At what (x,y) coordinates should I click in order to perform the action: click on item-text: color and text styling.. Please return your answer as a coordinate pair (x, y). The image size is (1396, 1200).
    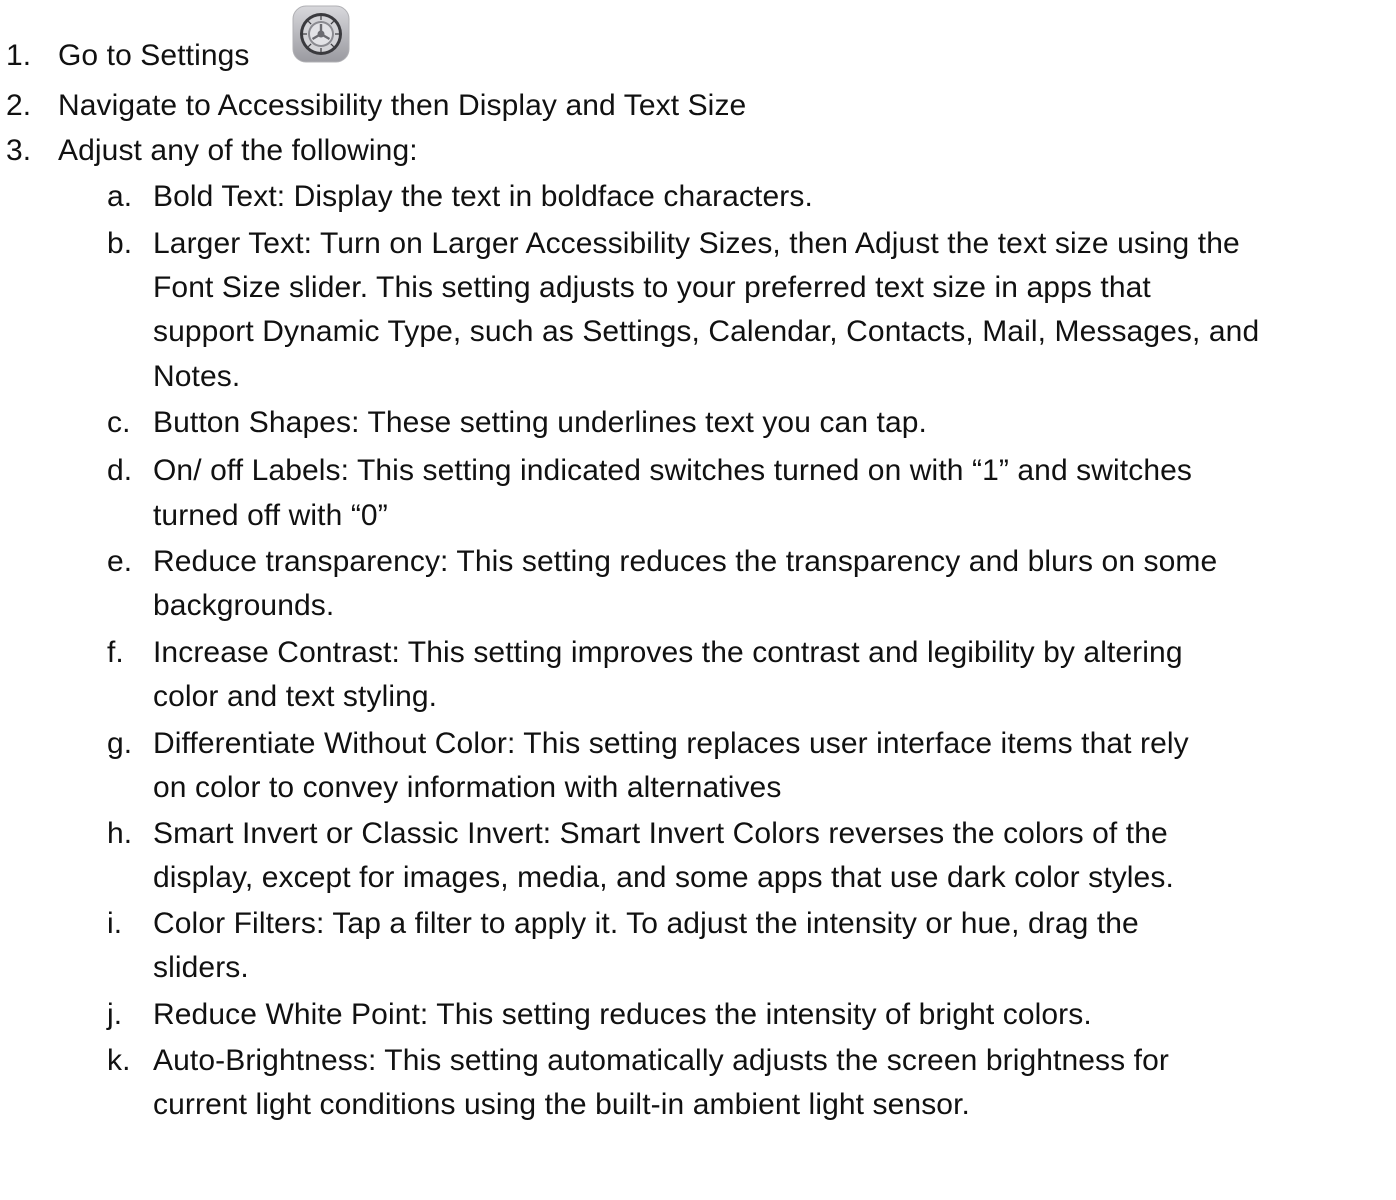
    Looking at the image, I should click on (295, 696).